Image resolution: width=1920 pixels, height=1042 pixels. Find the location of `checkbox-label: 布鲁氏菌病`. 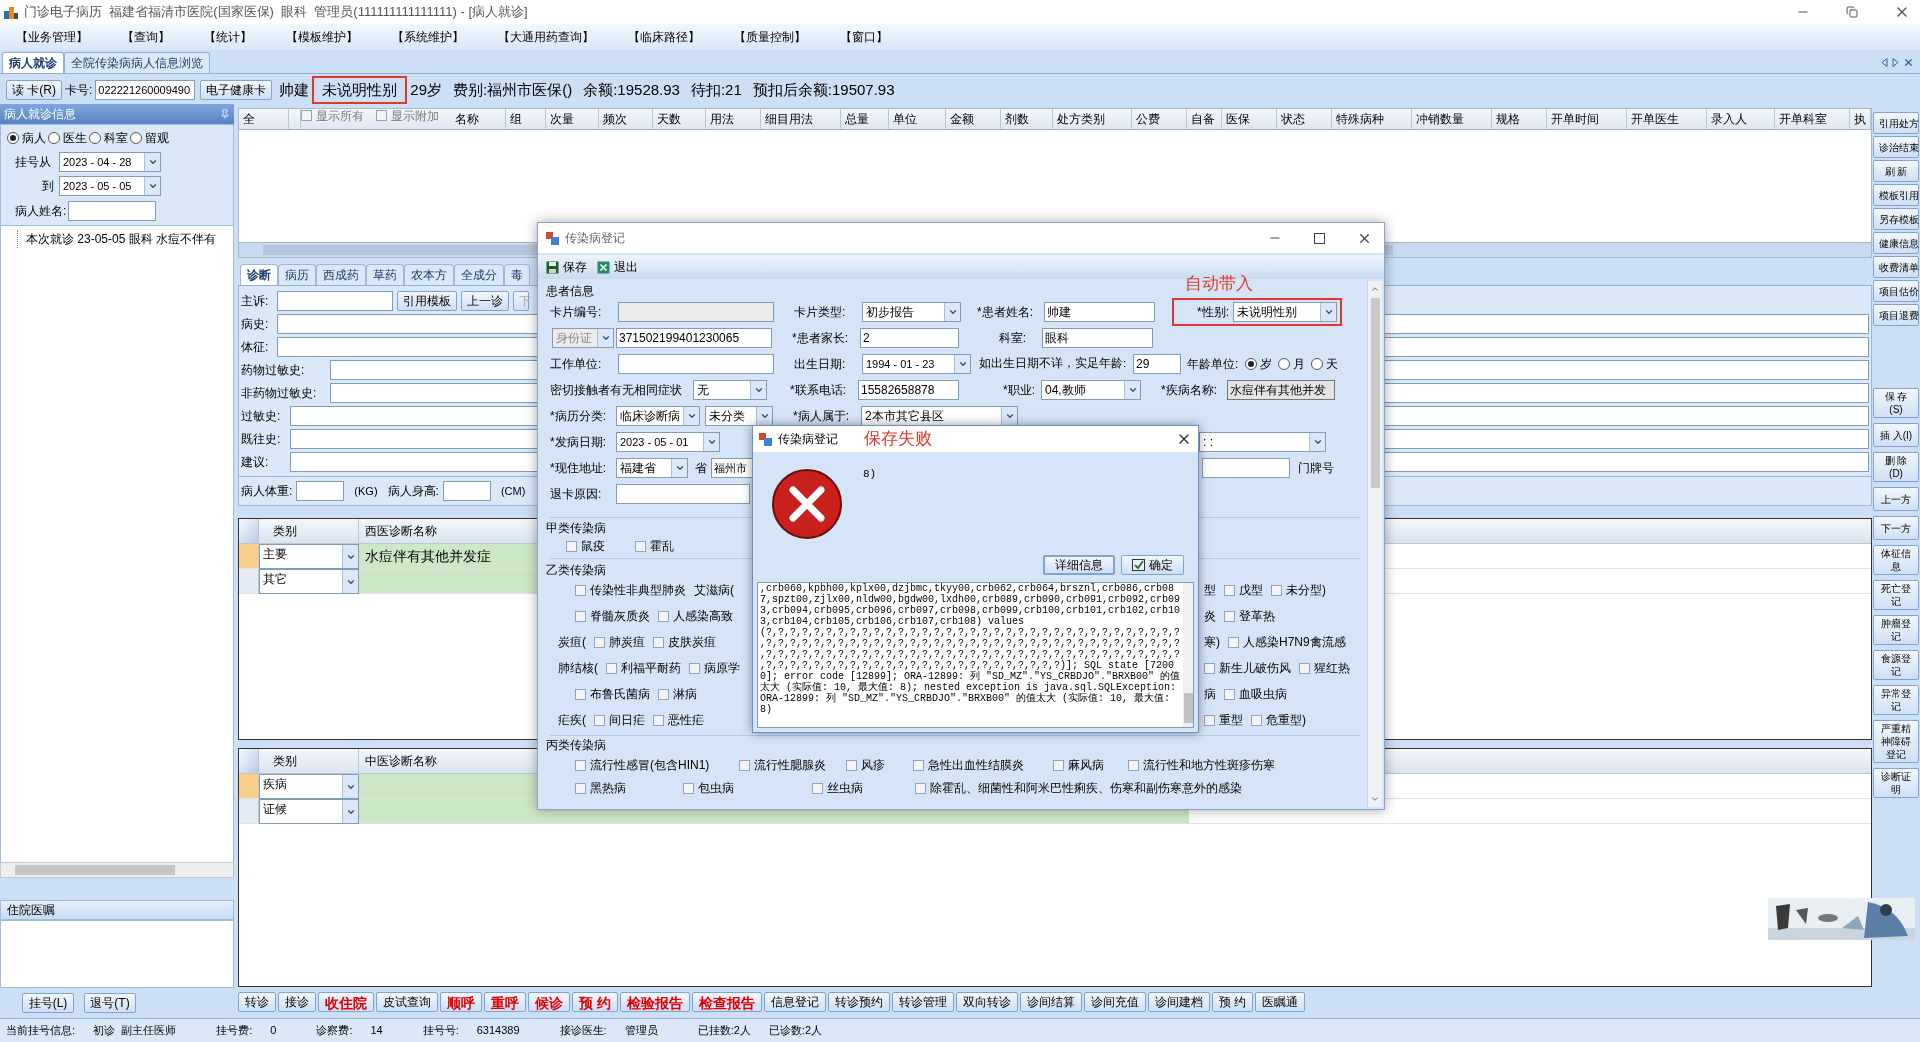

checkbox-label: 布鲁氏菌病 is located at coordinates (620, 694).